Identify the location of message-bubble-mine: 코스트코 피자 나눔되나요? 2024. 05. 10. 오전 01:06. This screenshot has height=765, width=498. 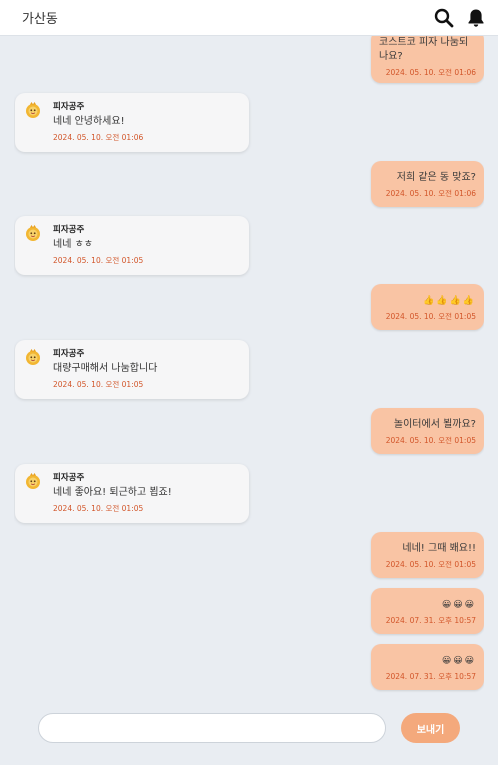
(427, 59).